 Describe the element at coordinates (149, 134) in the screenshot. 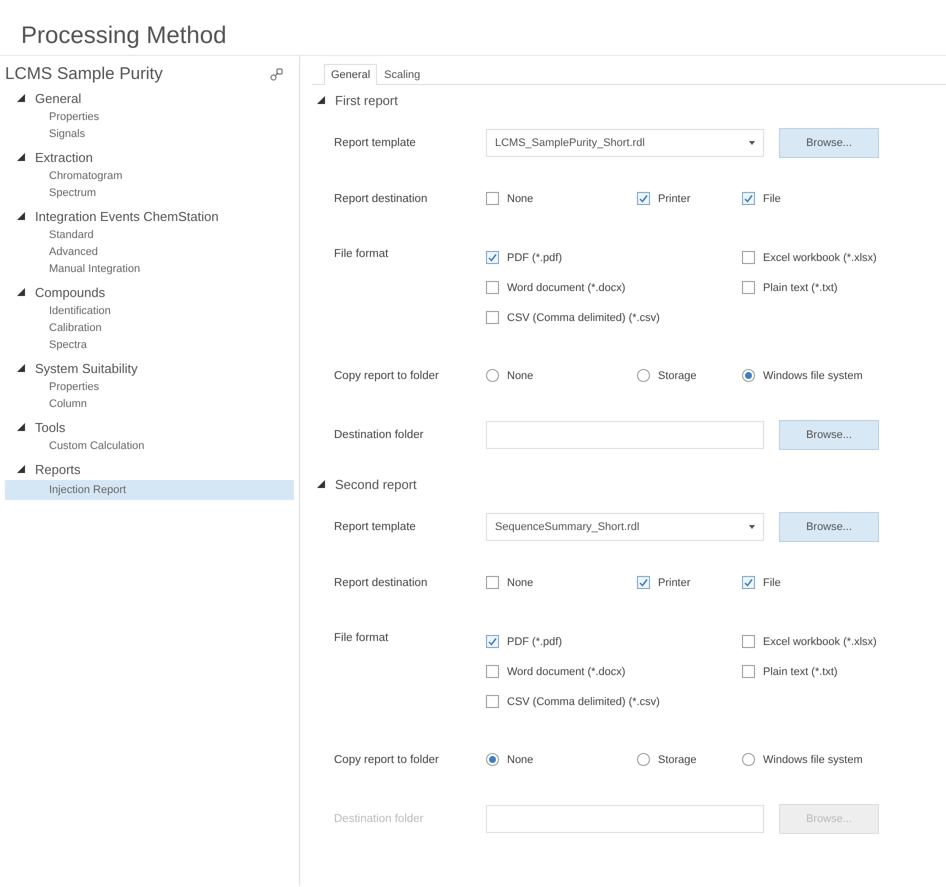

I see `tree-item: Signals` at that location.